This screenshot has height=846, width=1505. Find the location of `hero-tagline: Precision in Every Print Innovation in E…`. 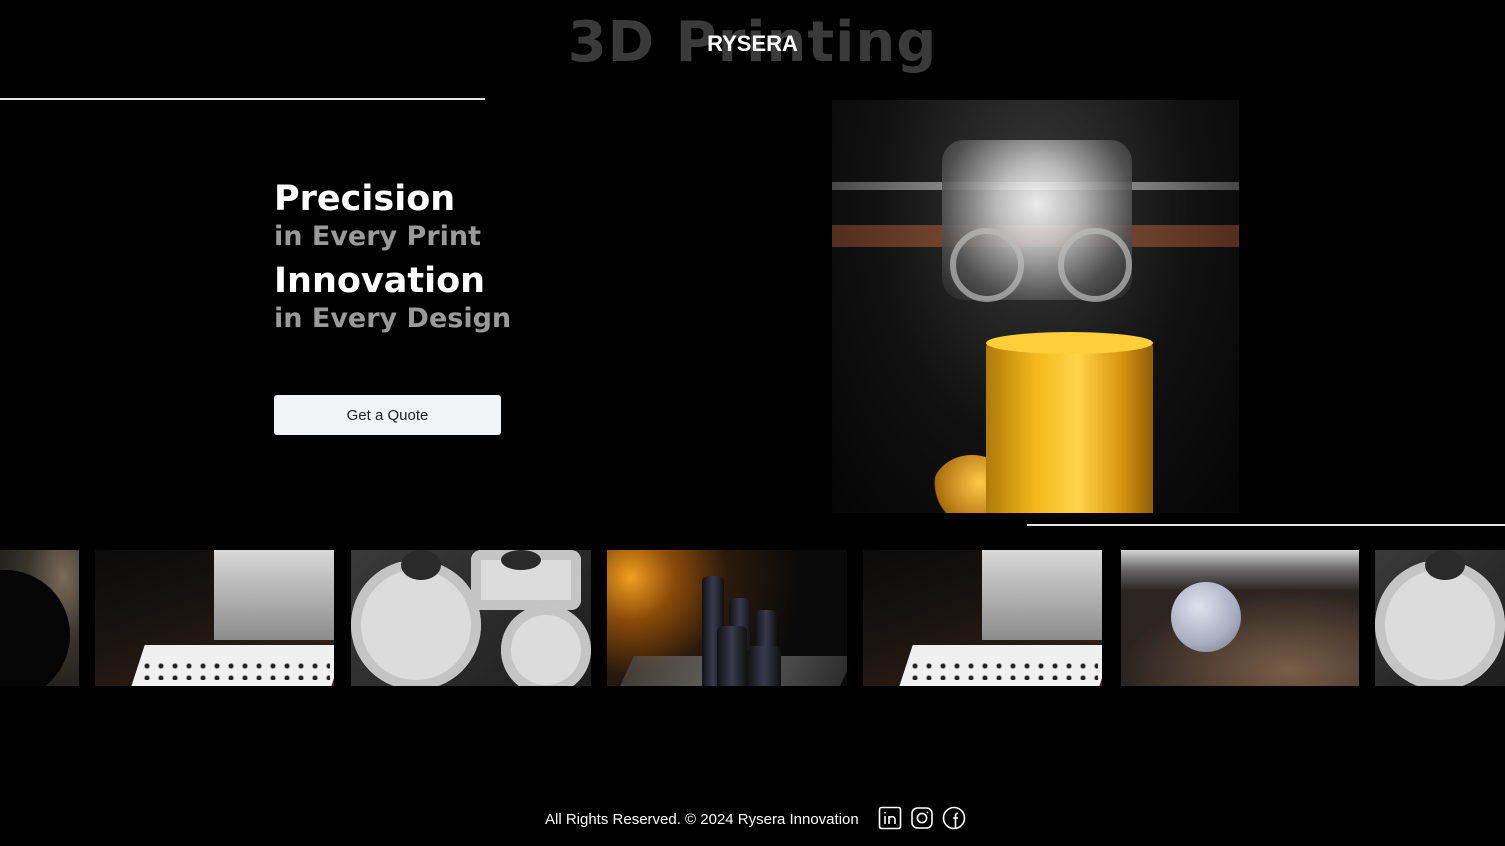

hero-tagline: Precision in Every Print Innovation in E… is located at coordinates (392, 260).